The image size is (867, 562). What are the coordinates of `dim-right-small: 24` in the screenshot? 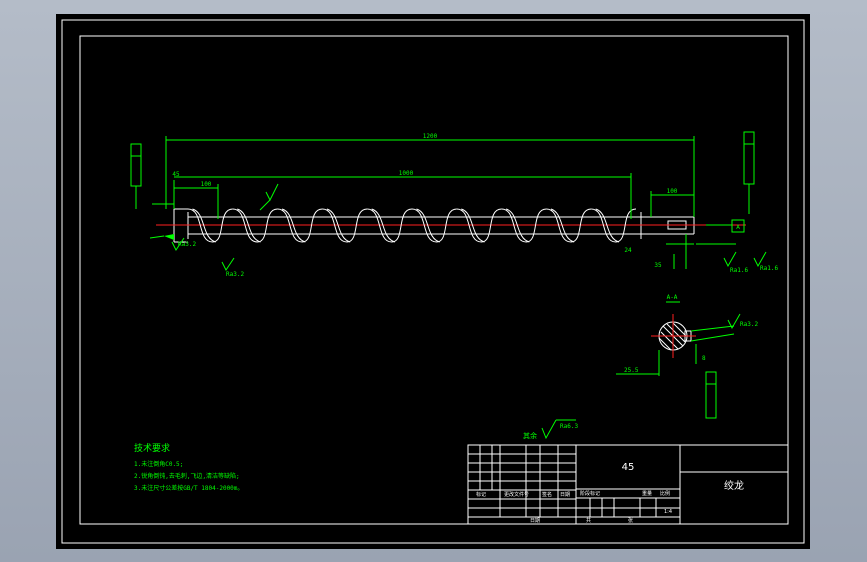 It's located at (628, 250).